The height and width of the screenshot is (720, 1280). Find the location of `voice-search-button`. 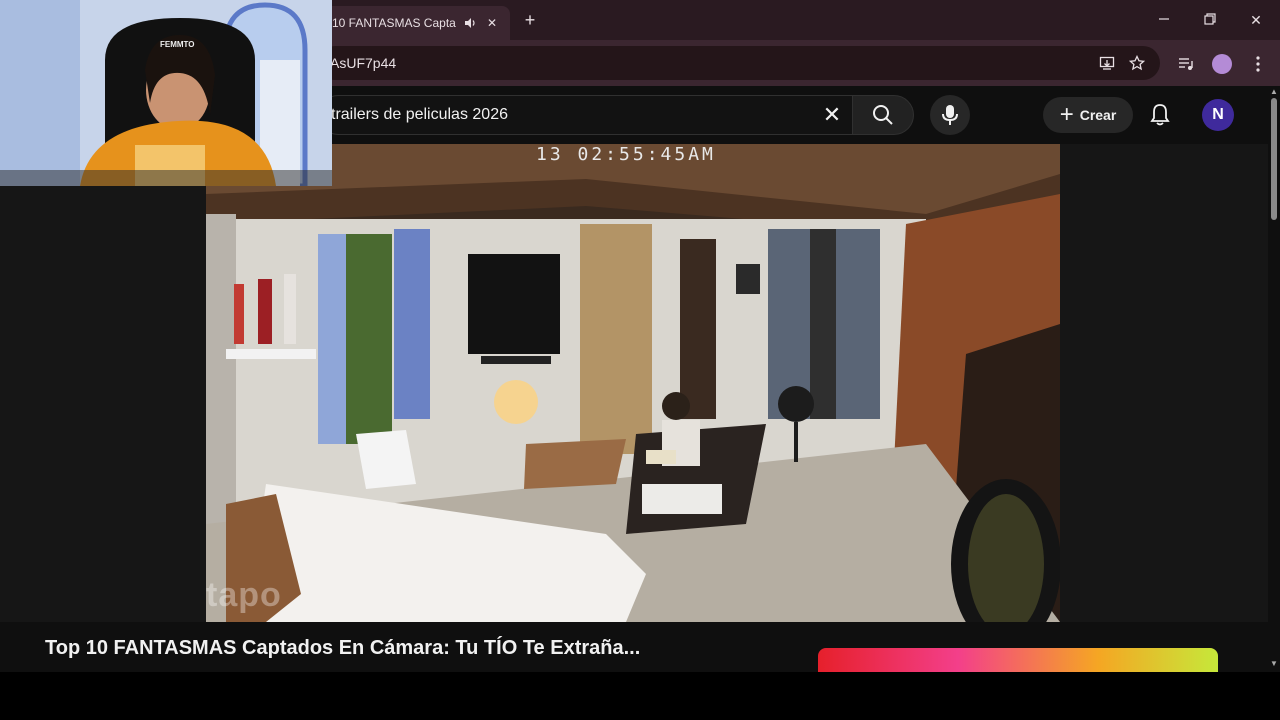

voice-search-button is located at coordinates (950, 115).